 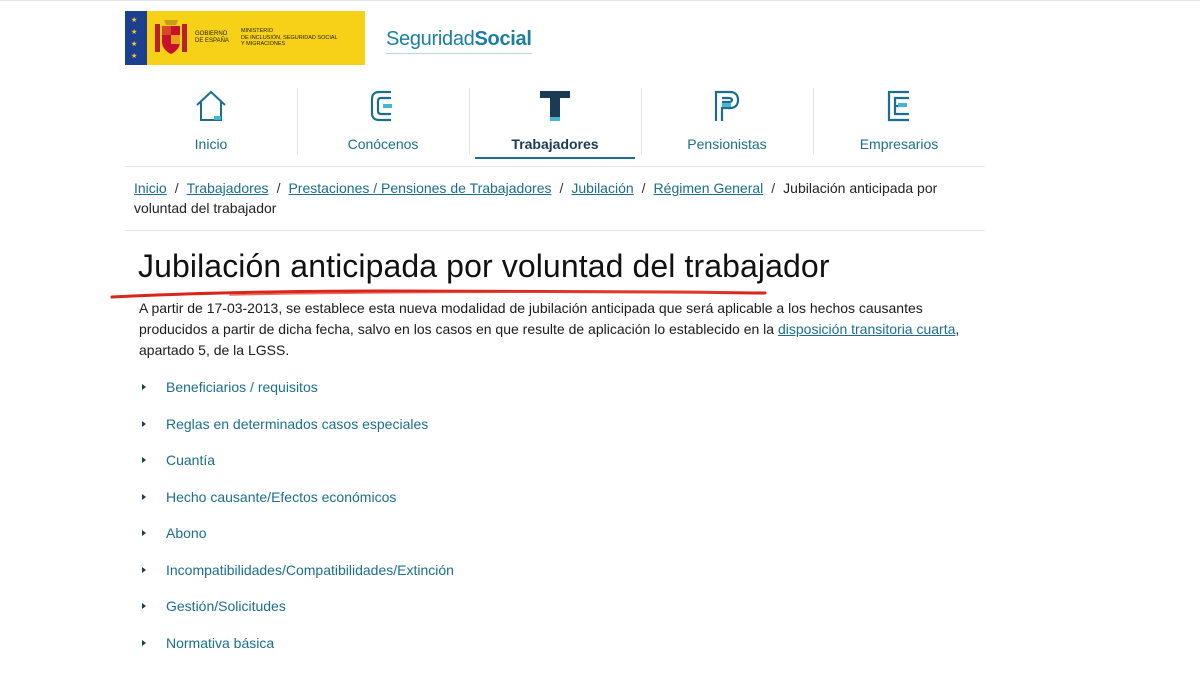 What do you see at coordinates (220, 643) in the screenshot?
I see `section-link: Normativa básica` at bounding box center [220, 643].